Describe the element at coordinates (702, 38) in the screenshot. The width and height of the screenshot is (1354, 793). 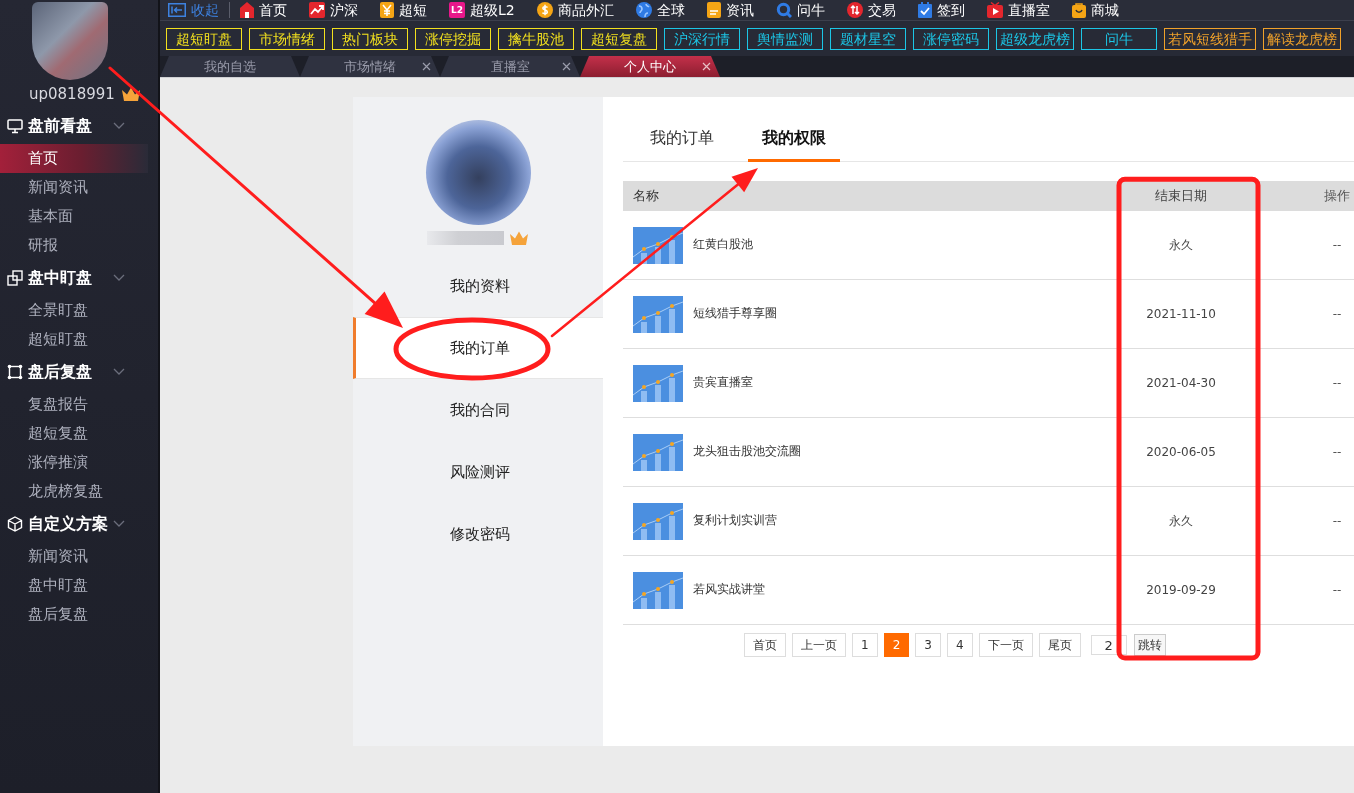
I see `quick-link-button: 沪深行情` at that location.